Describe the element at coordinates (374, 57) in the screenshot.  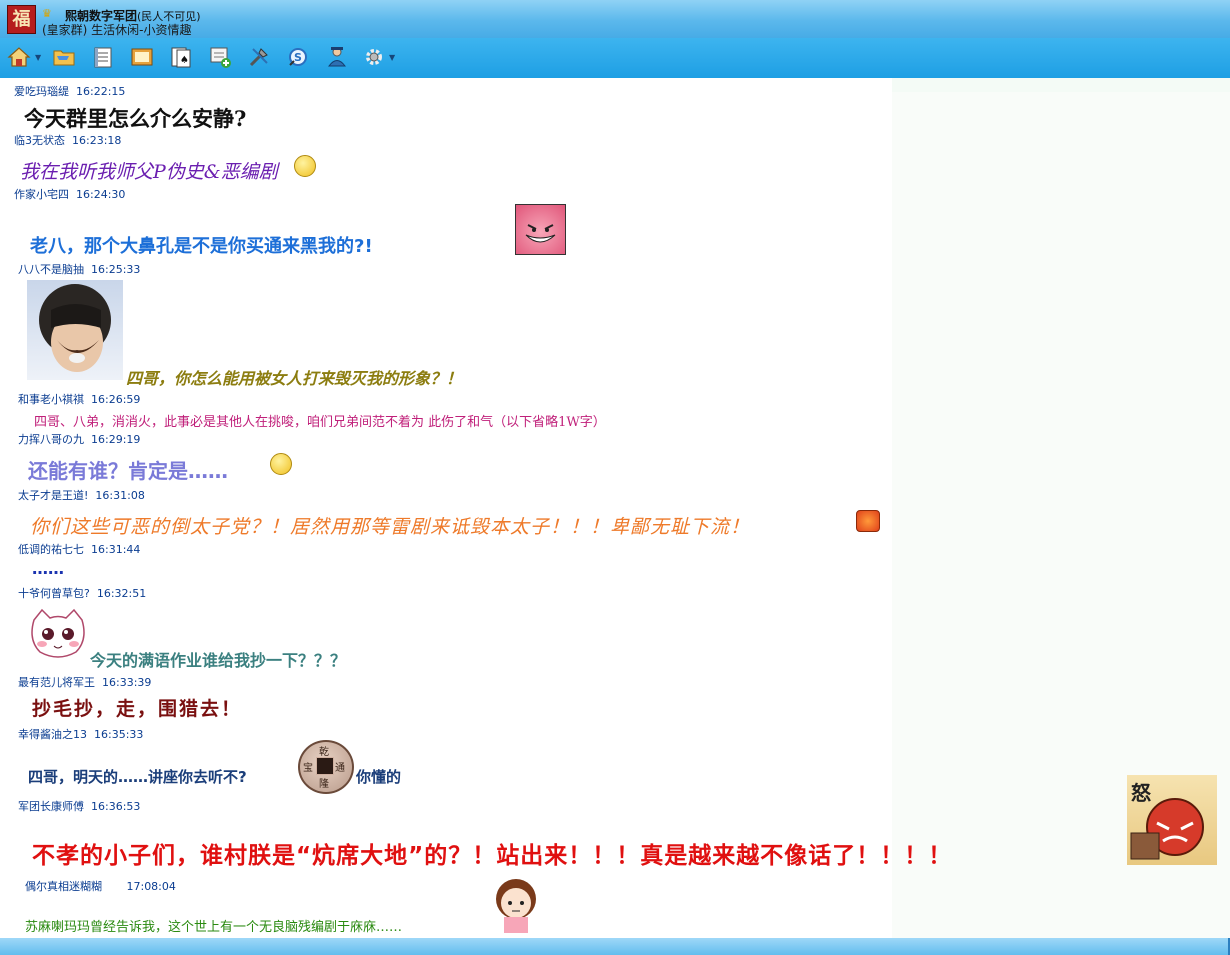
I see `settings-icon` at that location.